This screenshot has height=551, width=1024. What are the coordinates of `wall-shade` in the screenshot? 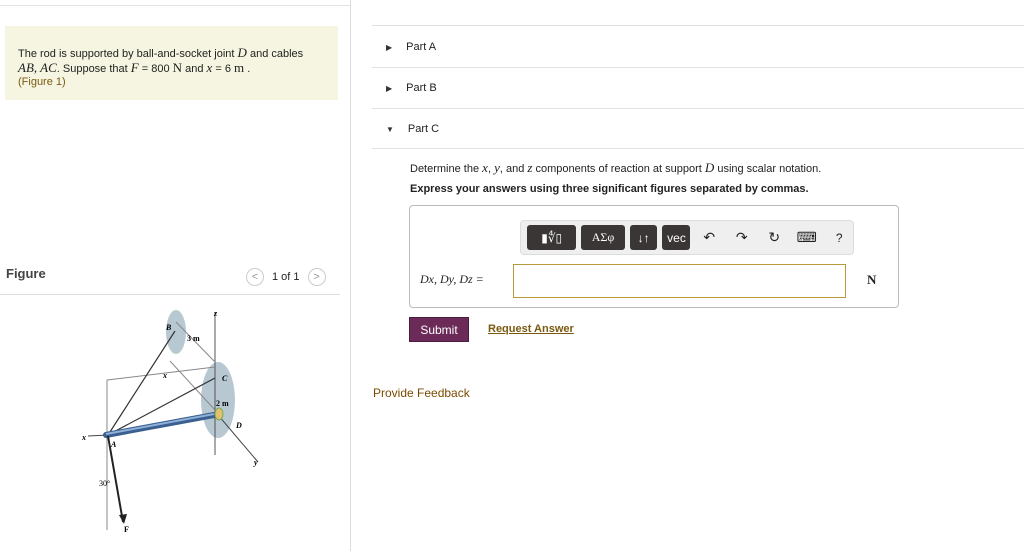 It's located at (176, 332).